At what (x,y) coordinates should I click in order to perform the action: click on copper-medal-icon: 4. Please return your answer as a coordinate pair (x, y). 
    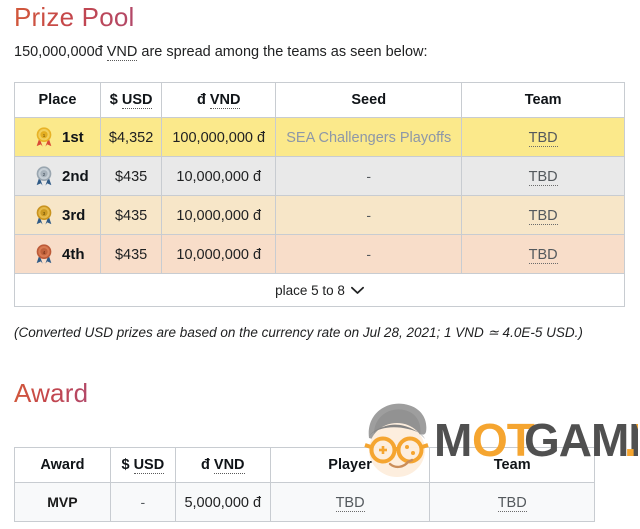
    Looking at the image, I should click on (44, 254).